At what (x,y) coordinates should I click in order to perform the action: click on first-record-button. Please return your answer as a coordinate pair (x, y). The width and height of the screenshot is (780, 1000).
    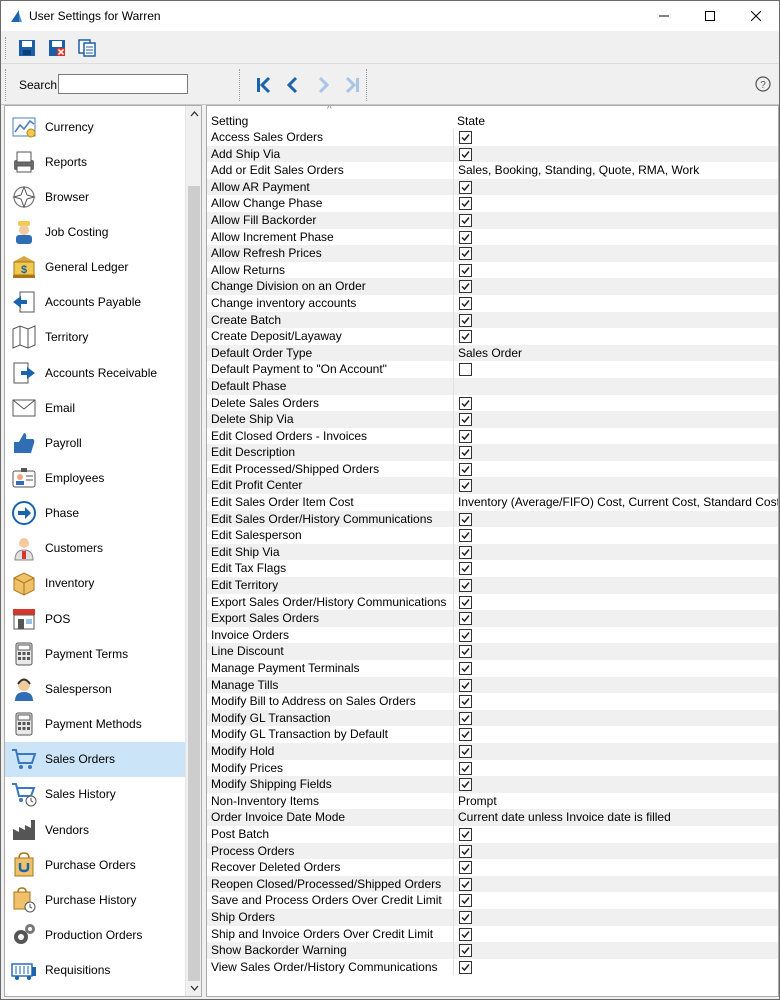
    Looking at the image, I should click on (264, 85).